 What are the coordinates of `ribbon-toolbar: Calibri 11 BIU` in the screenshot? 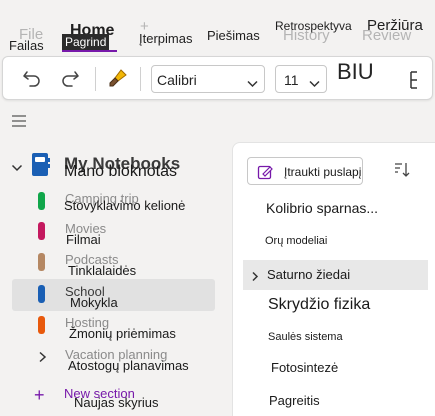 It's located at (217, 78).